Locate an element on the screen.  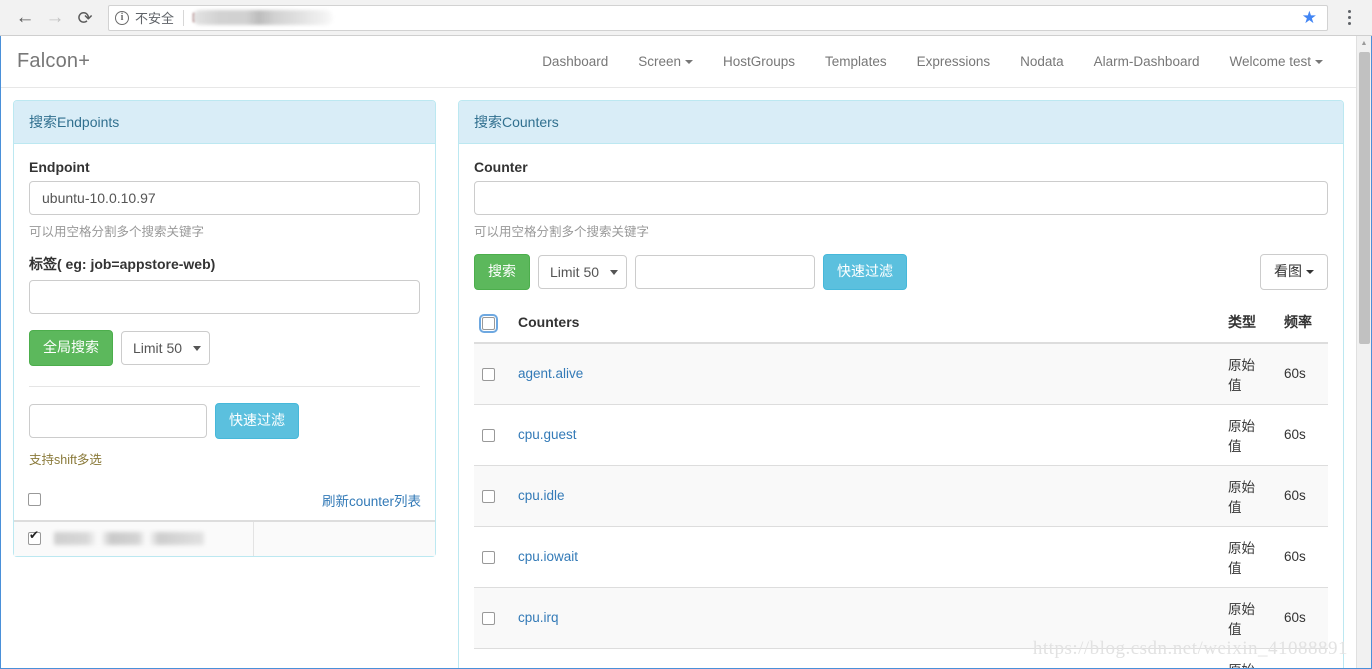
nav-label: Dashboard is located at coordinates (575, 61).